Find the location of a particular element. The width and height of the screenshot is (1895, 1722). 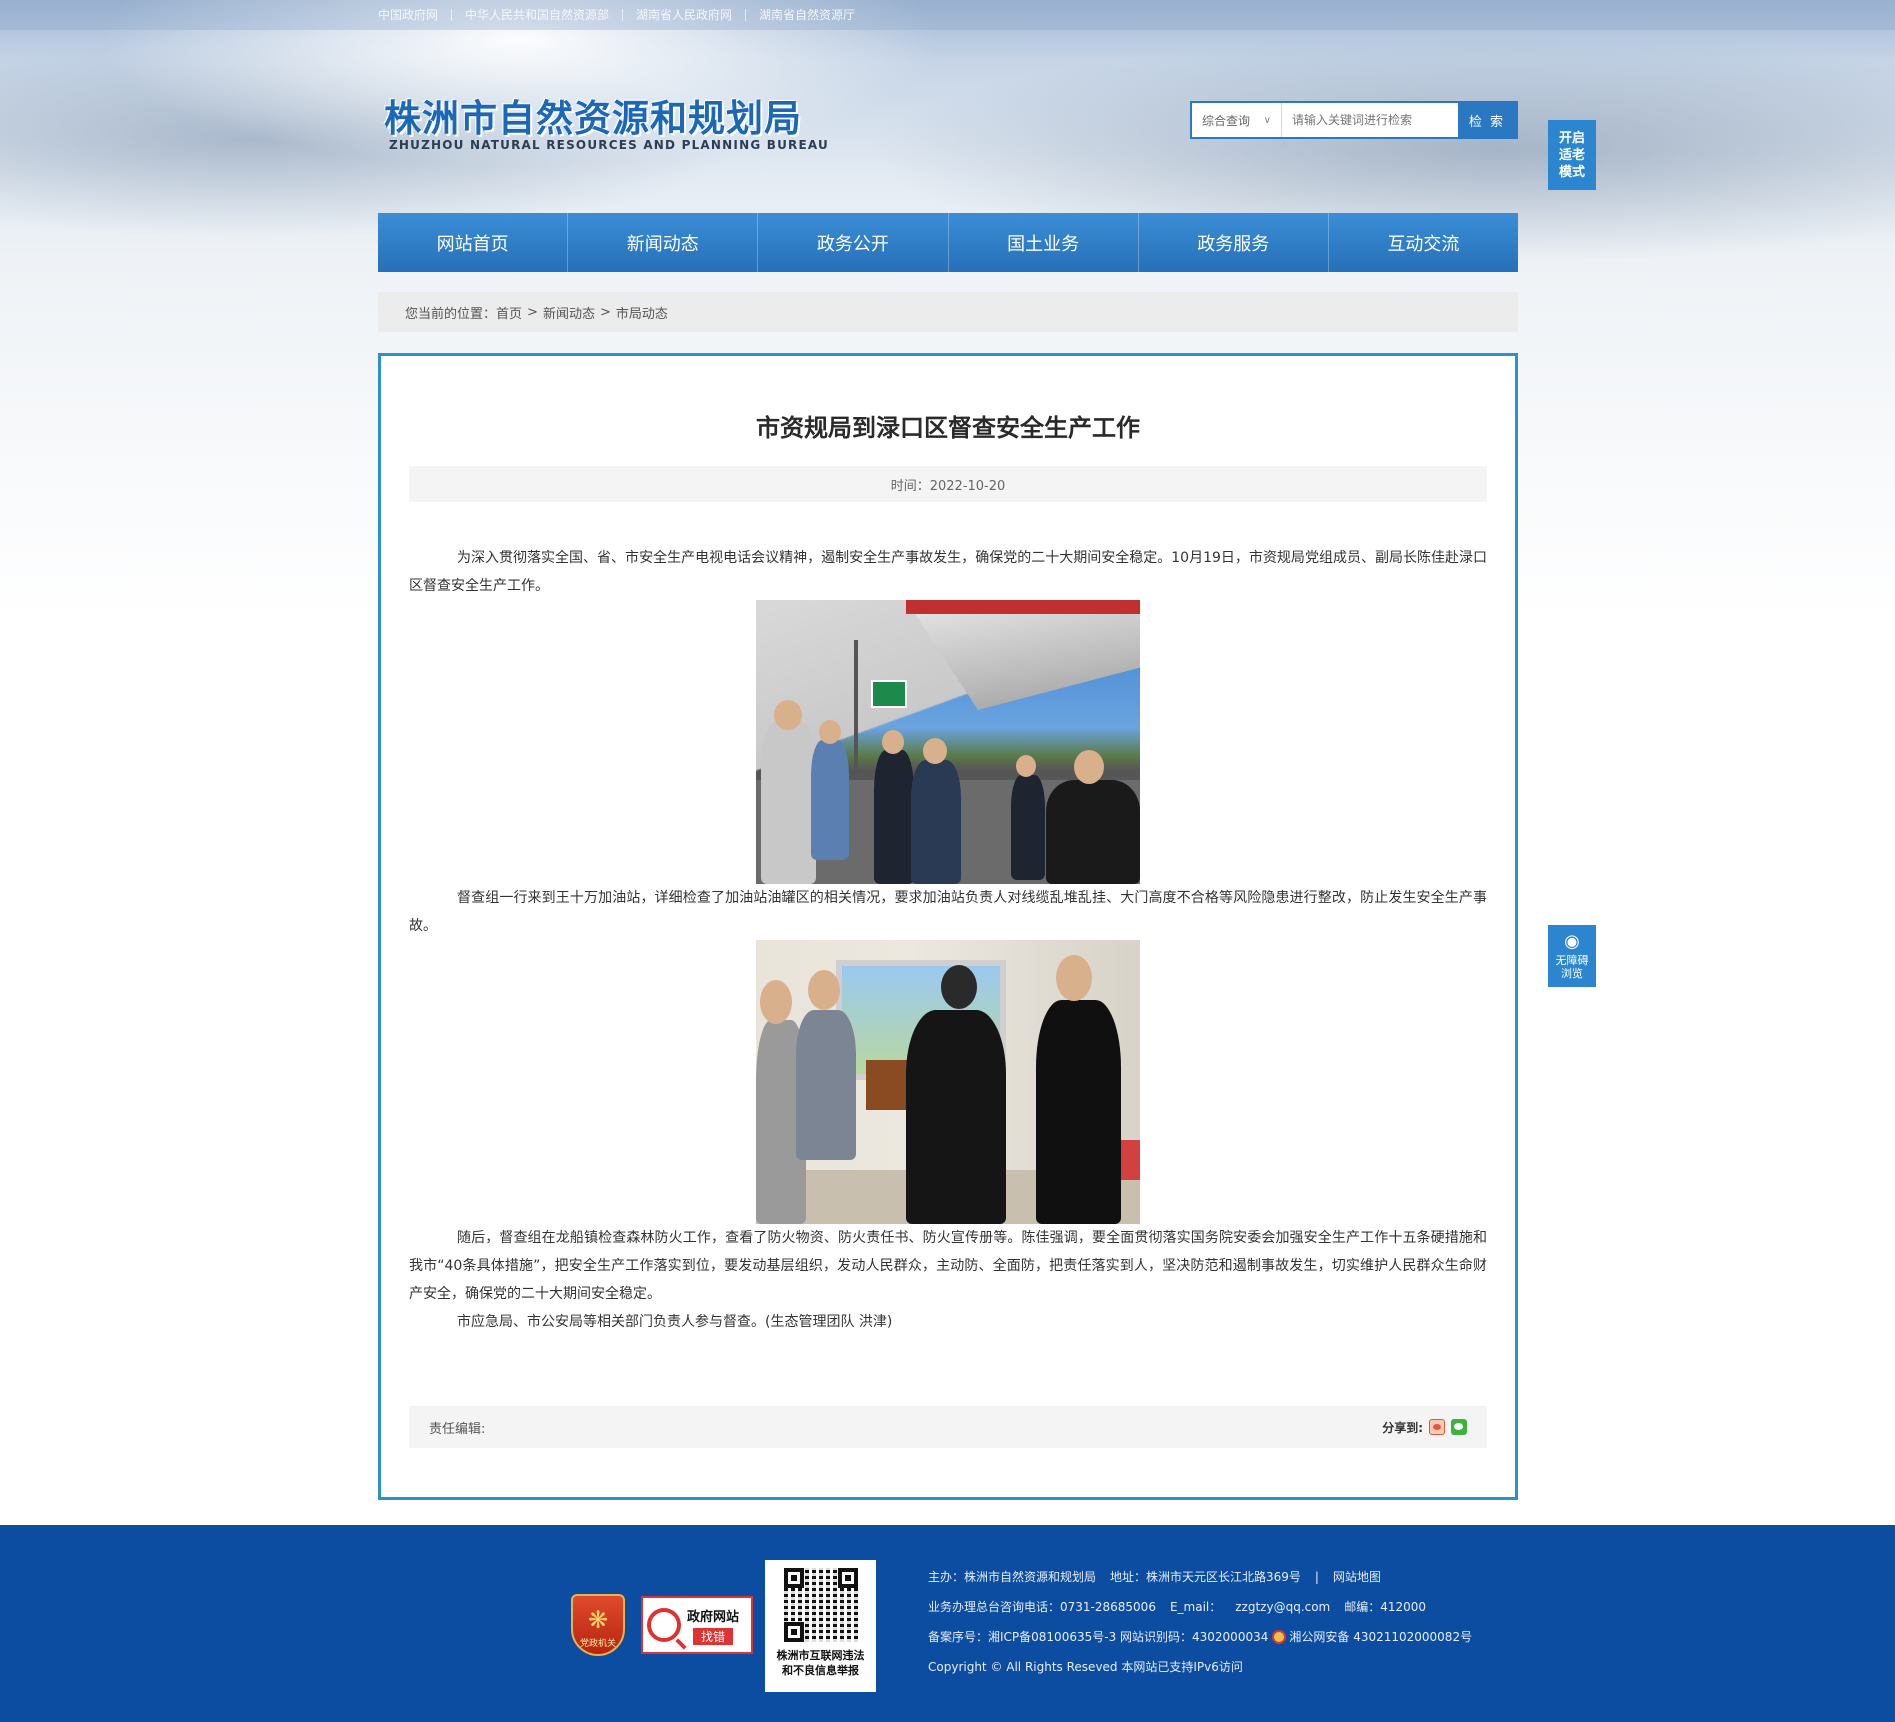

nav-item-gov-info: 政务公开 is located at coordinates (853, 242).